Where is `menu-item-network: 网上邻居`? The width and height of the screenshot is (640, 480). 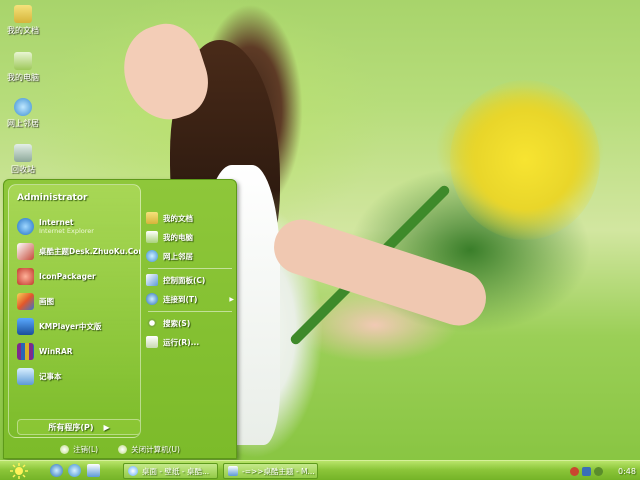 menu-item-network: 网上邻居 is located at coordinates (190, 256).